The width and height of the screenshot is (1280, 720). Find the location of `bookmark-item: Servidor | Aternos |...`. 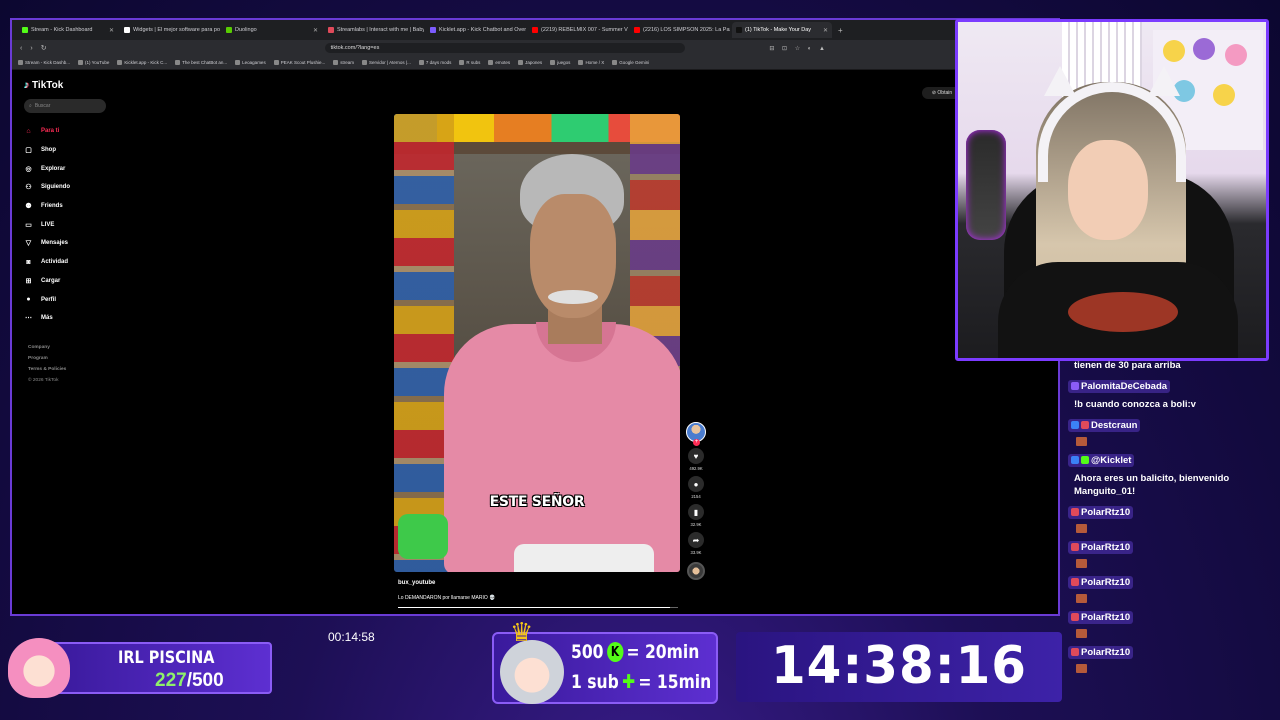

bookmark-item: Servidor | Aternos |... is located at coordinates (386, 62).